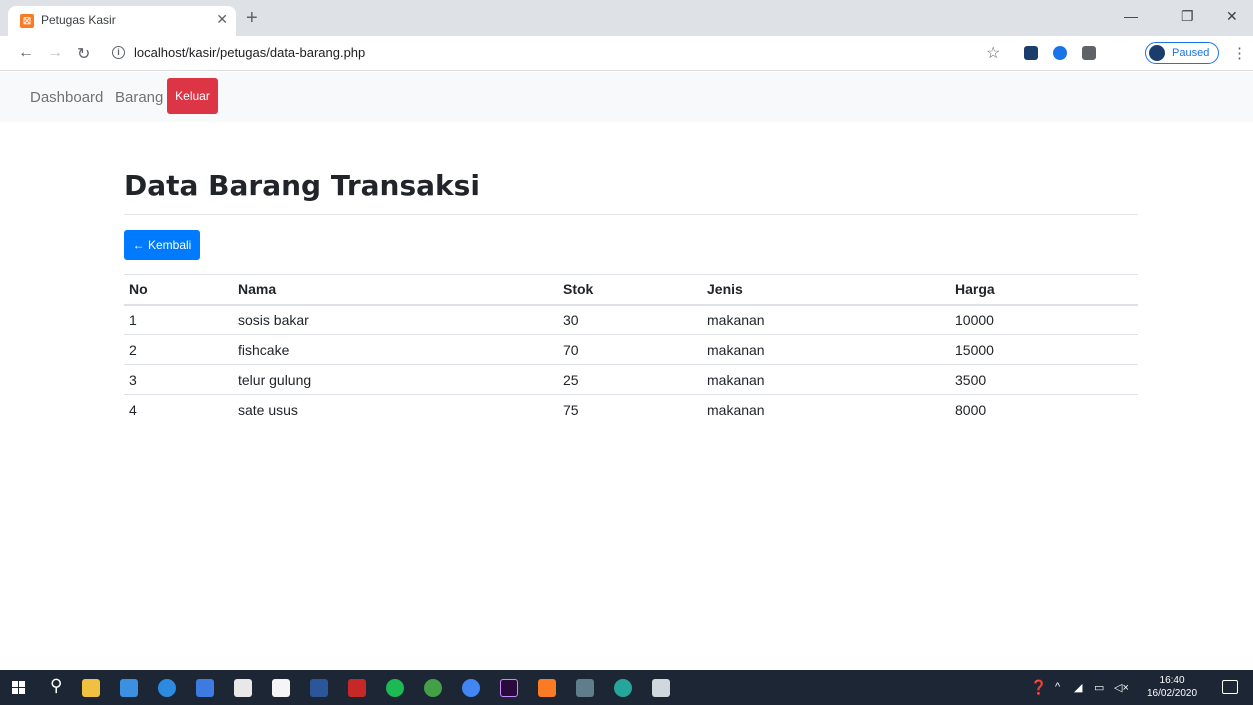 The width and height of the screenshot is (1253, 705). I want to click on cell-stok: 25, so click(630, 379).